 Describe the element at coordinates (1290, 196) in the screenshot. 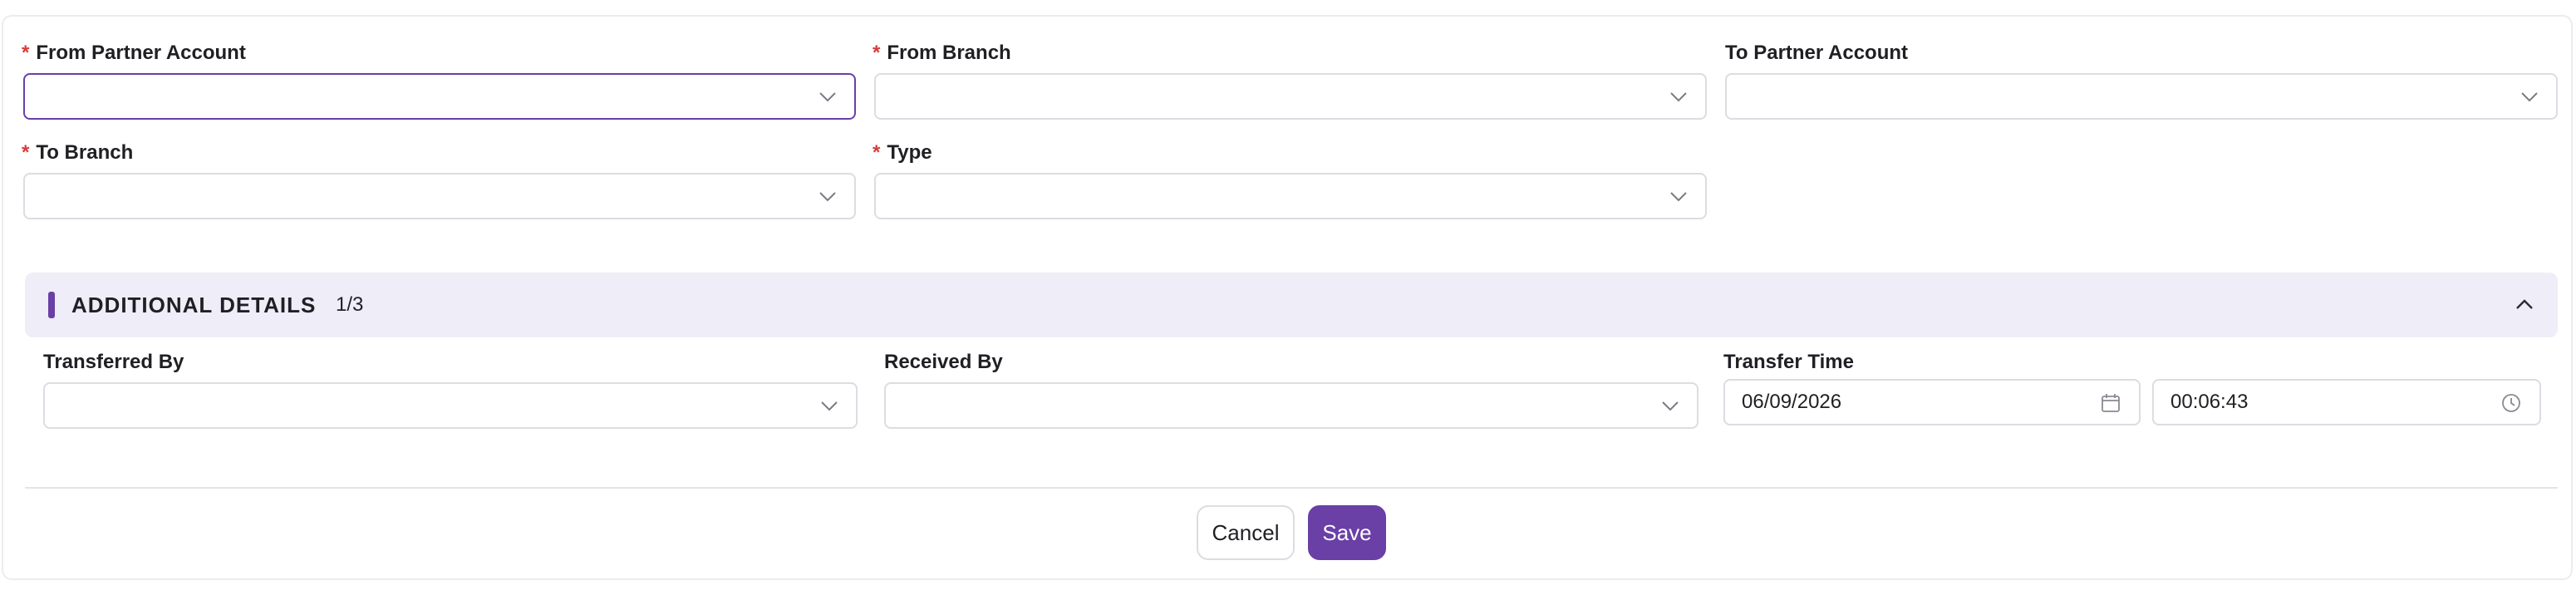

I see `type-select` at that location.